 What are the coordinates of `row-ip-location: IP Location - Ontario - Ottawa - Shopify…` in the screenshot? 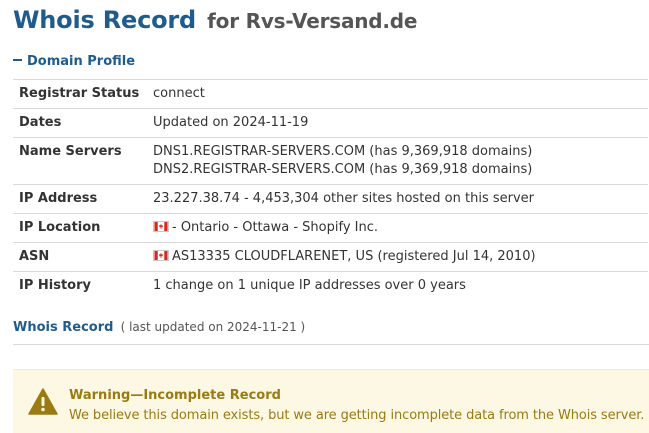 It's located at (330, 228).